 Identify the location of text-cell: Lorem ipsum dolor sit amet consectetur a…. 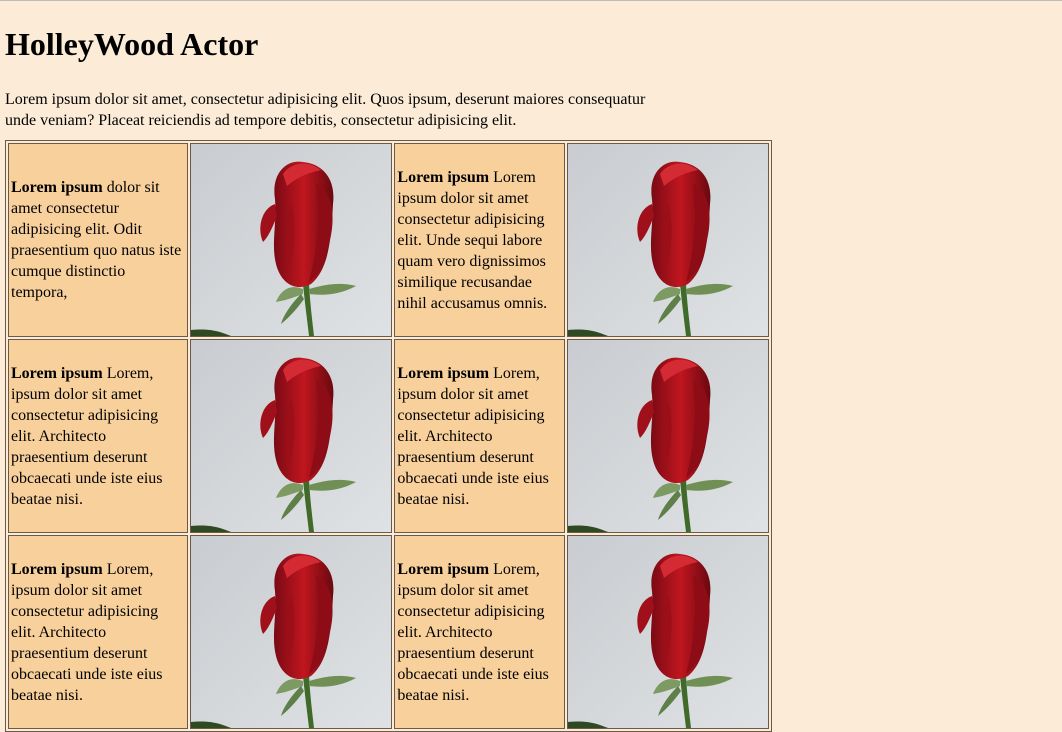
(98, 240).